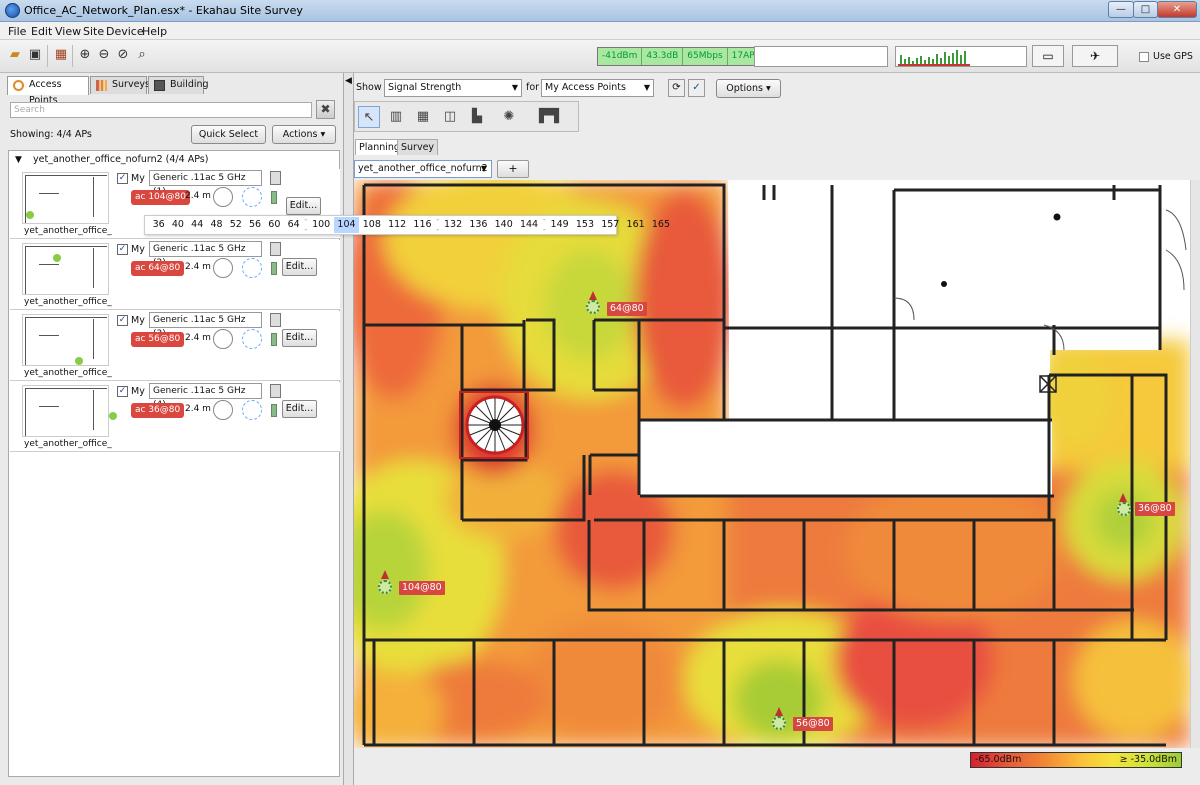 Image resolution: width=1200 pixels, height=785 pixels. I want to click on wall-tool-icon: ▥, so click(396, 117).